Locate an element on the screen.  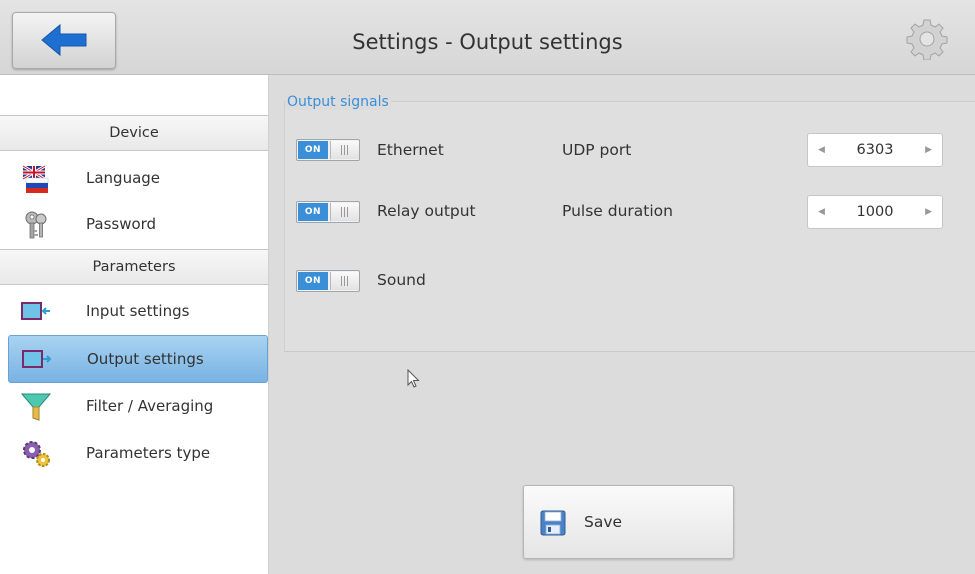
sidebar-item-language: Language is located at coordinates (137, 178).